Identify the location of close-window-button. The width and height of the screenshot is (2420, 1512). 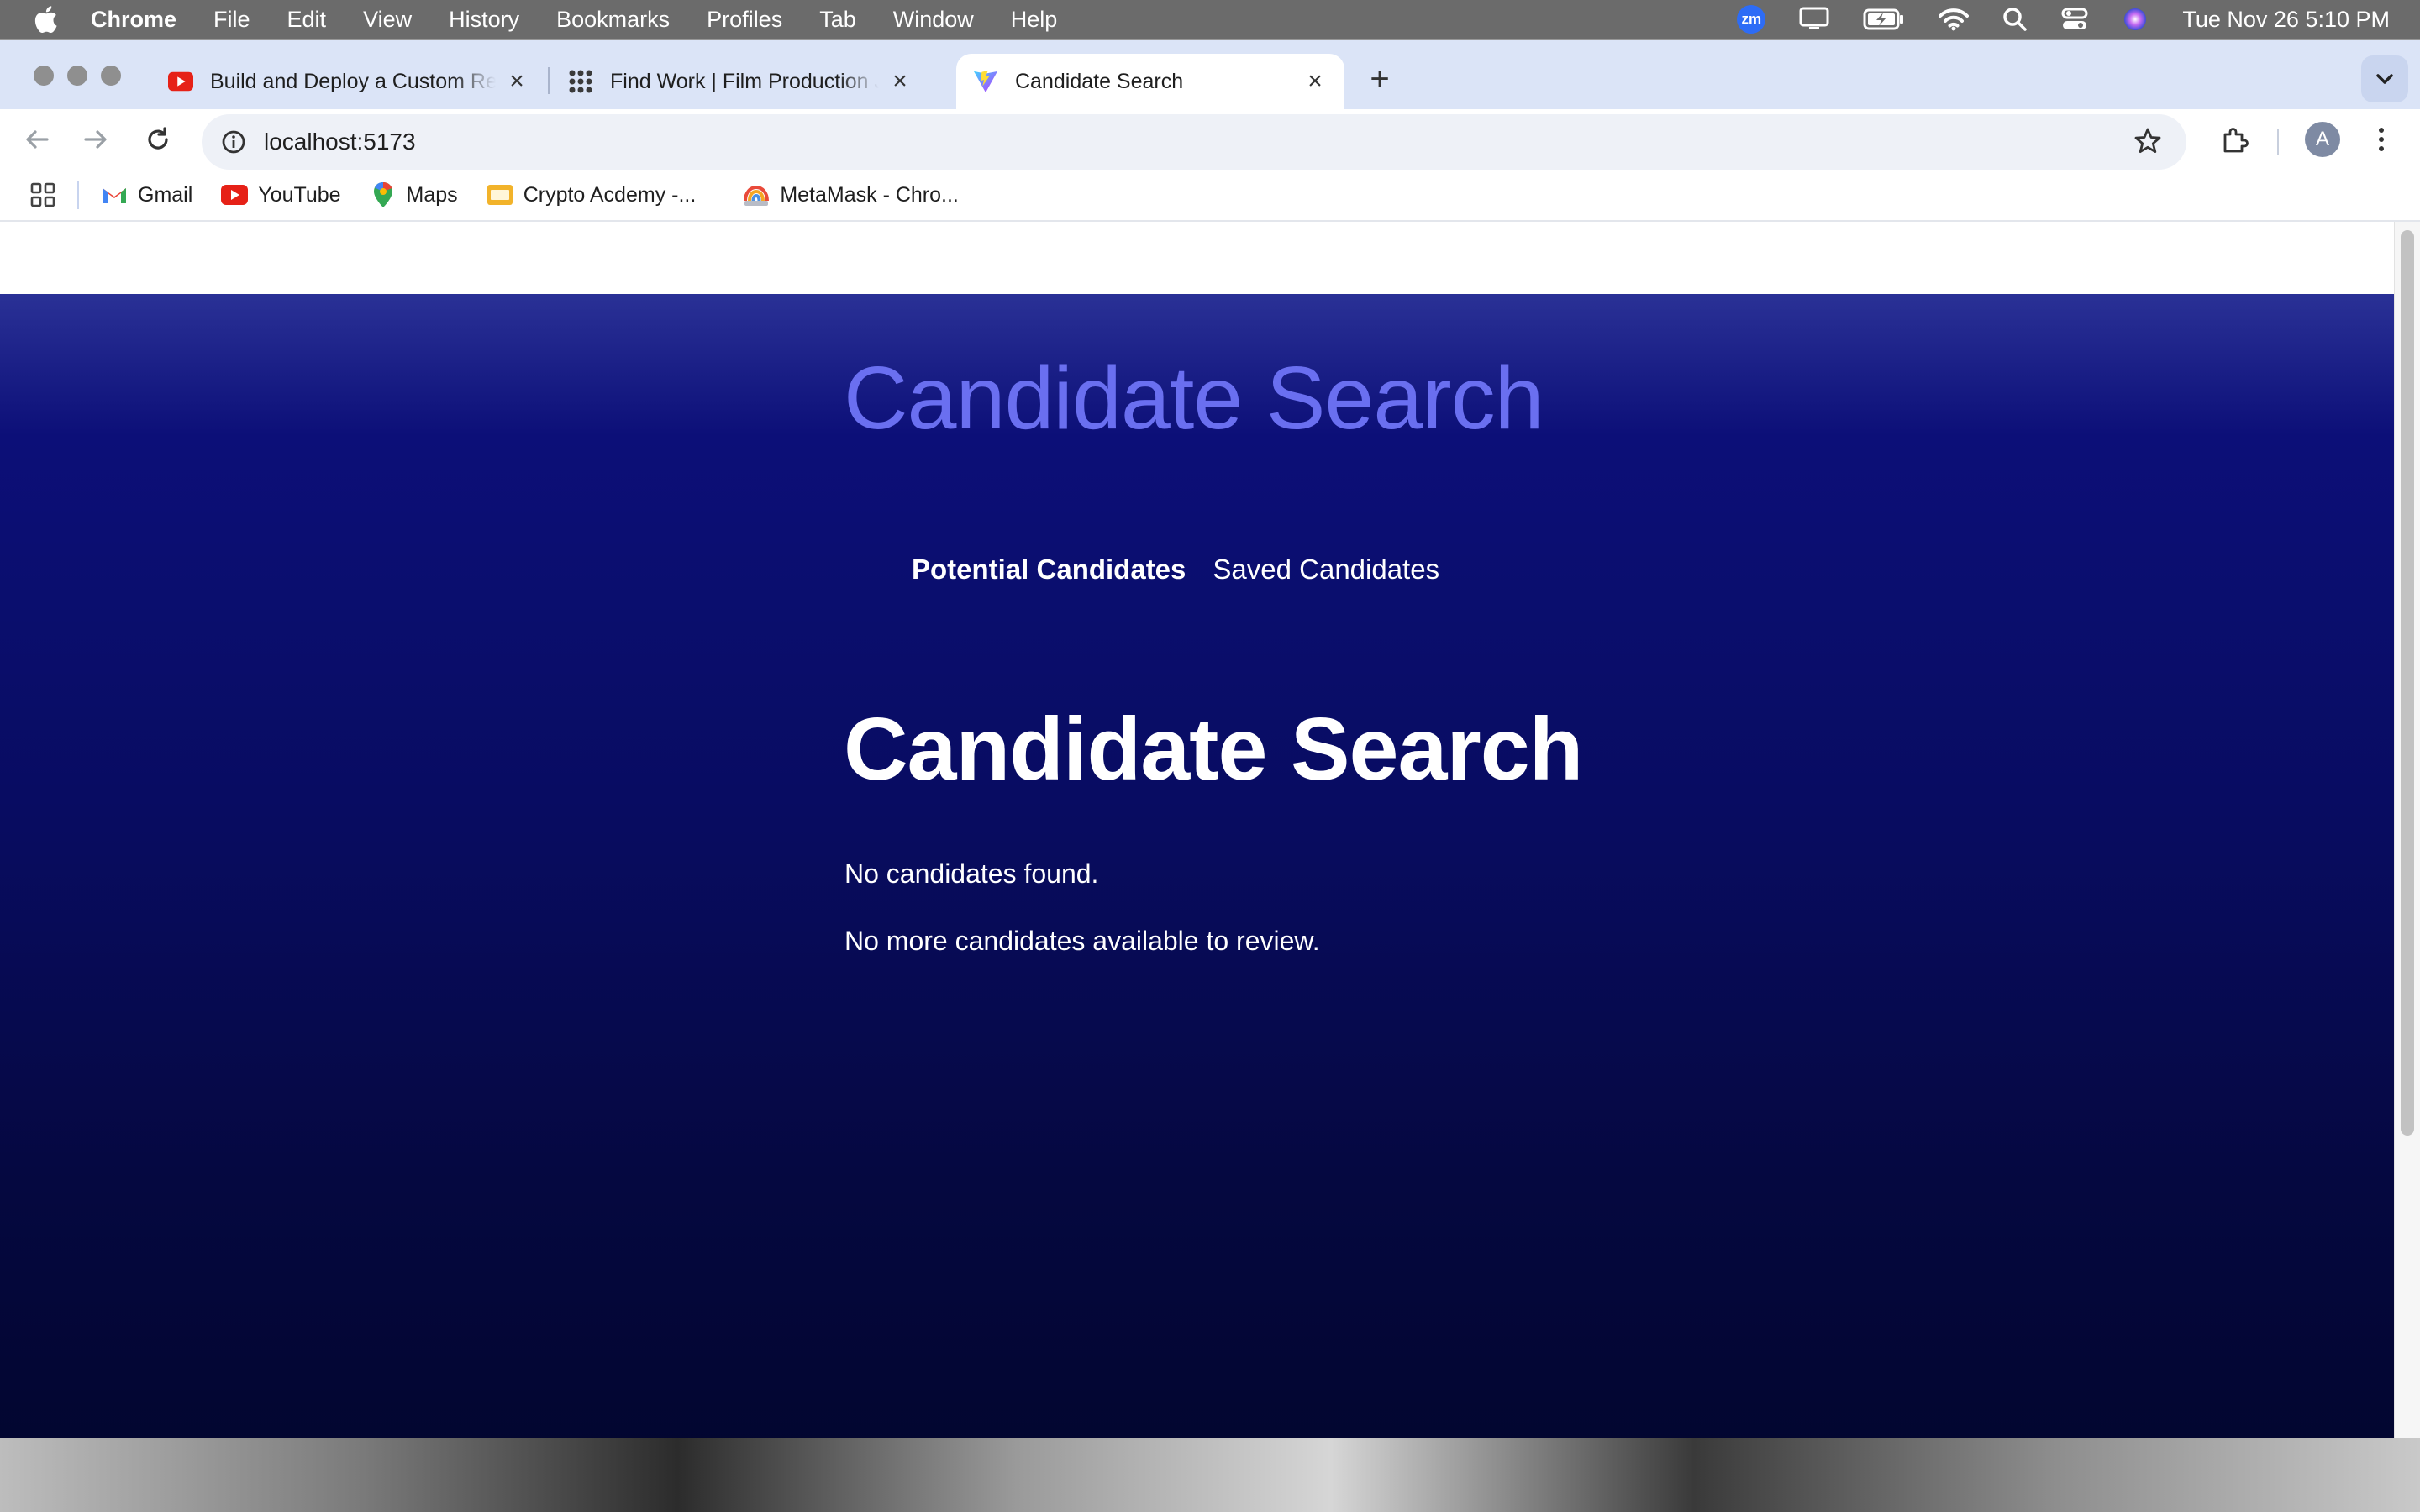
(44, 76).